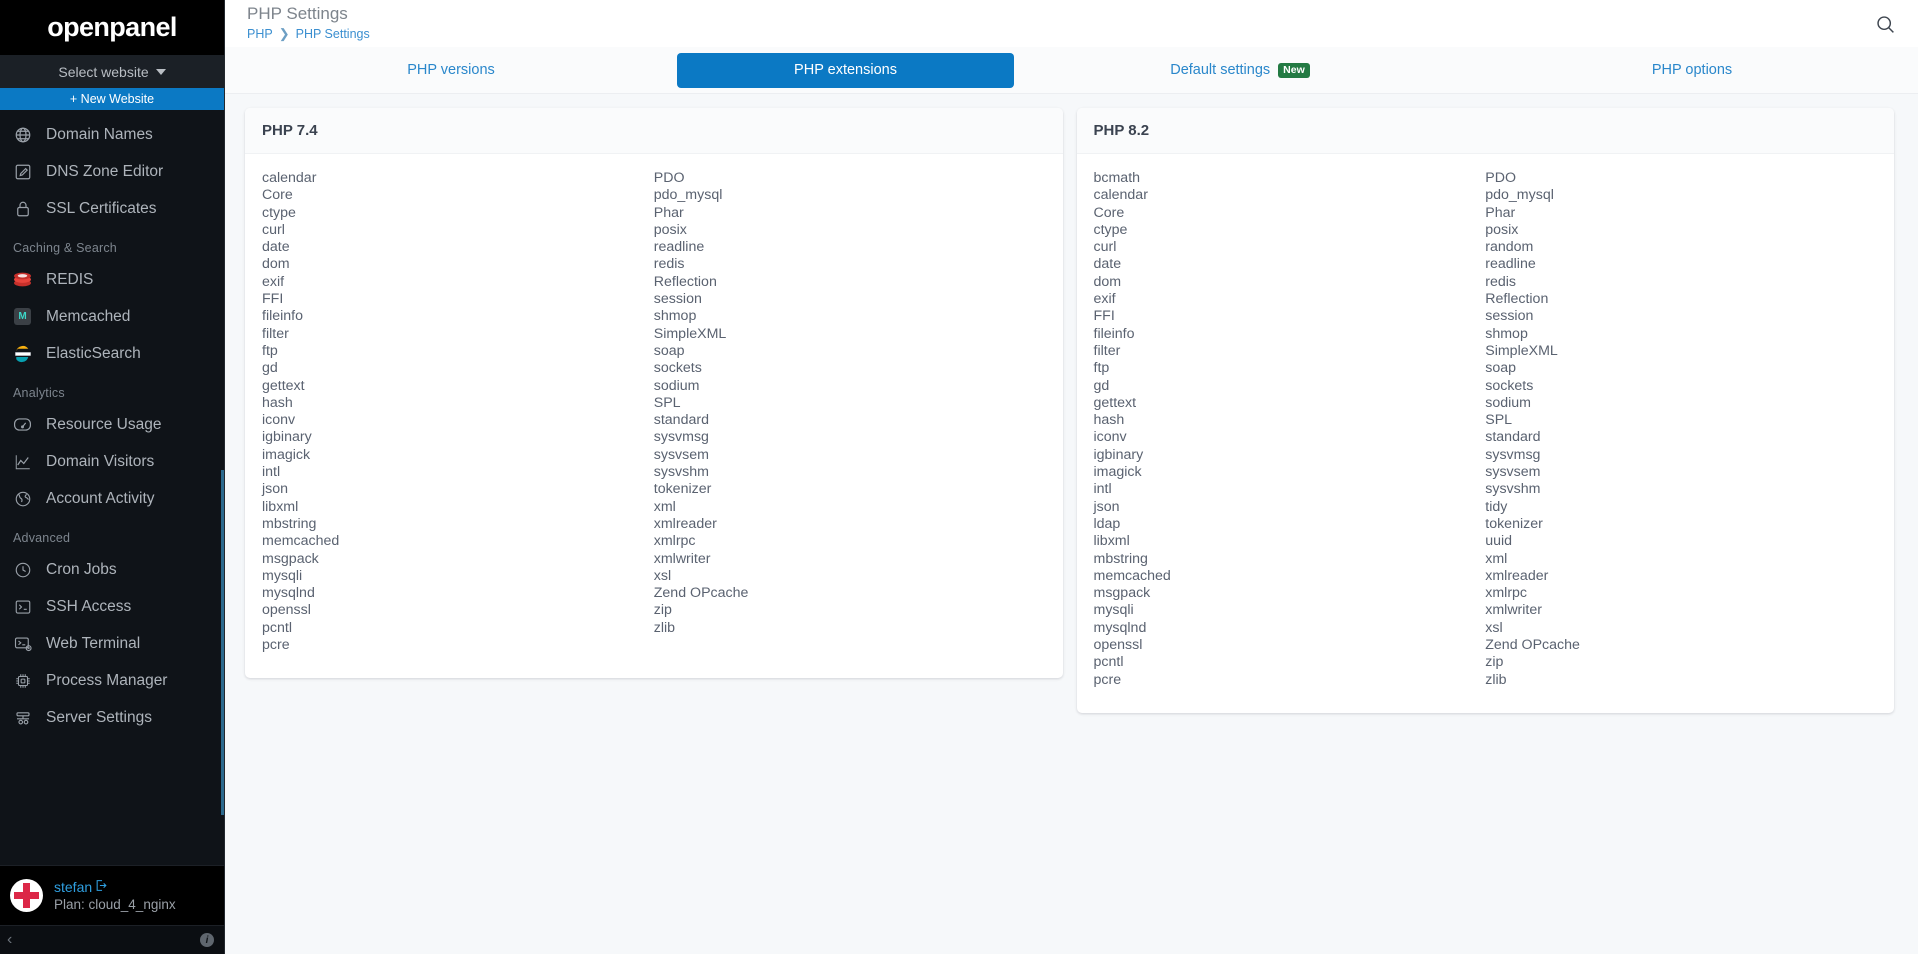  Describe the element at coordinates (1111, 541) in the screenshot. I see `extension-item: libxml` at that location.